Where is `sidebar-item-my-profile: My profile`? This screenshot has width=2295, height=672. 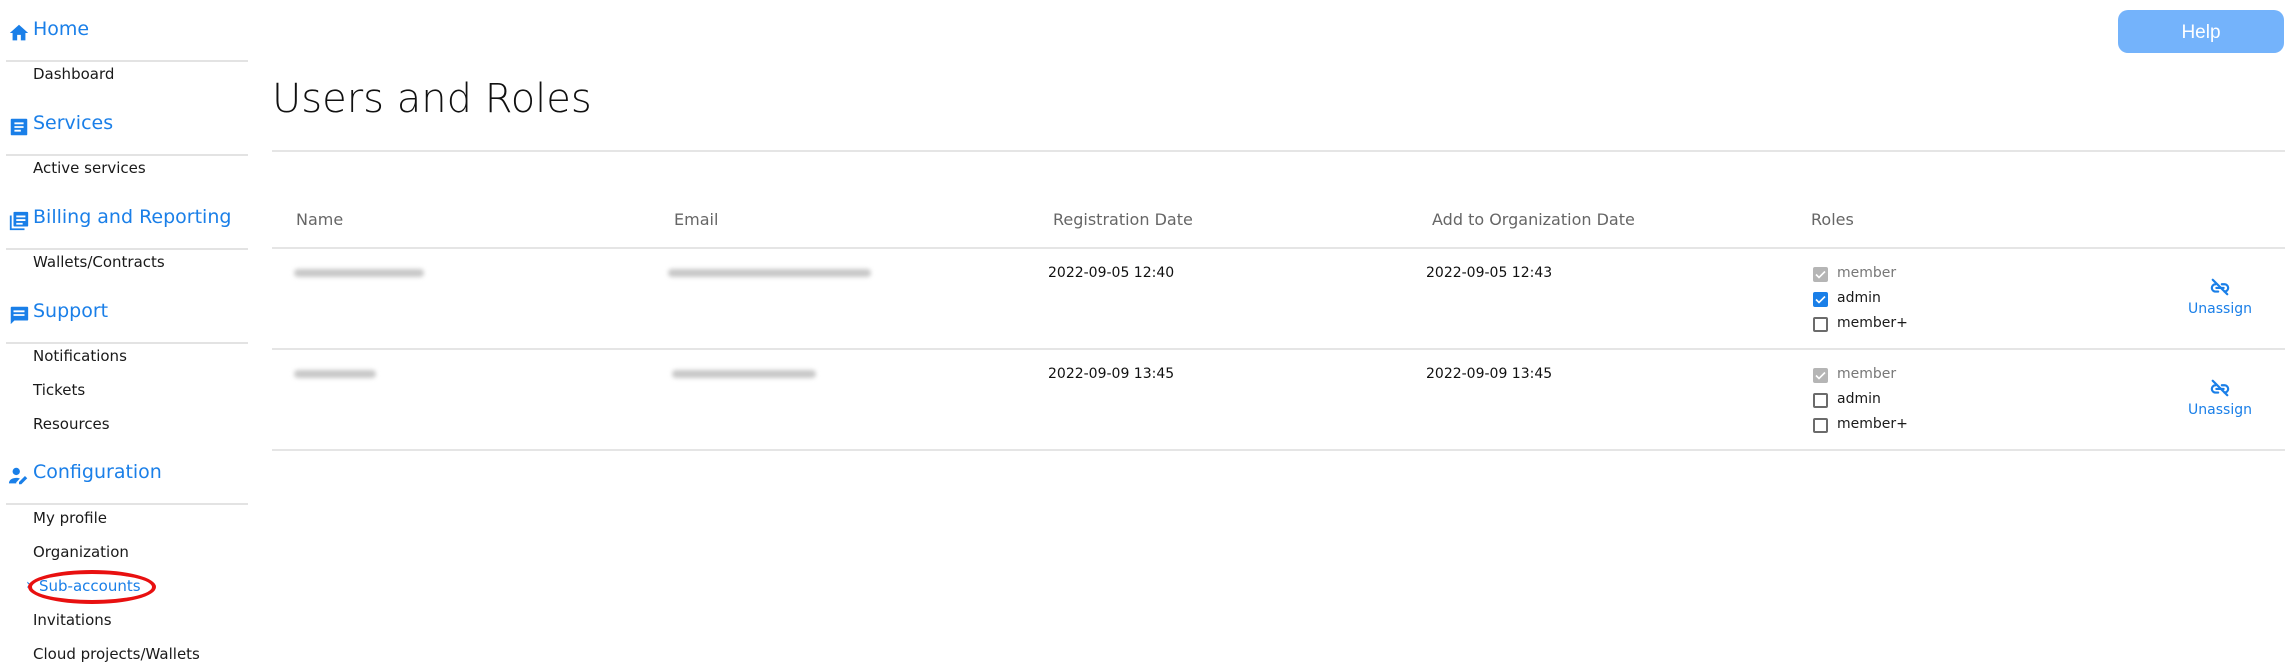 sidebar-item-my-profile: My profile is located at coordinates (70, 518).